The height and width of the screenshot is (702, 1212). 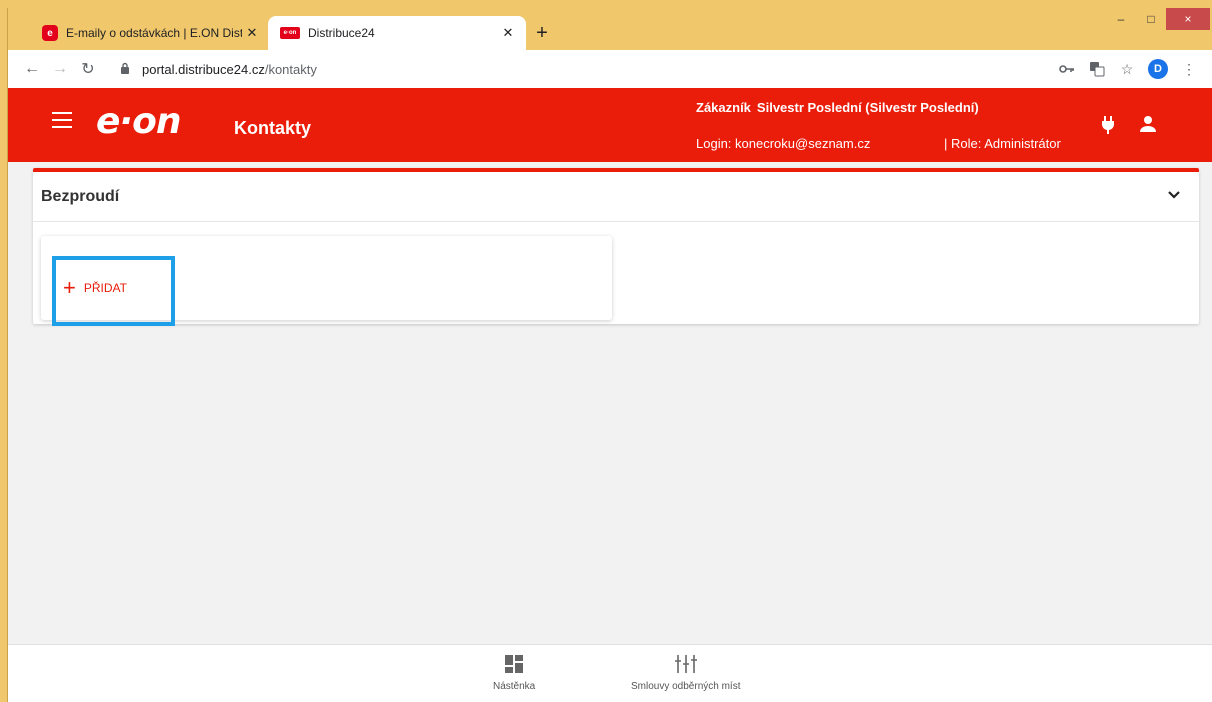 I want to click on nav-item-nastenka: Nástěnka, so click(x=514, y=673).